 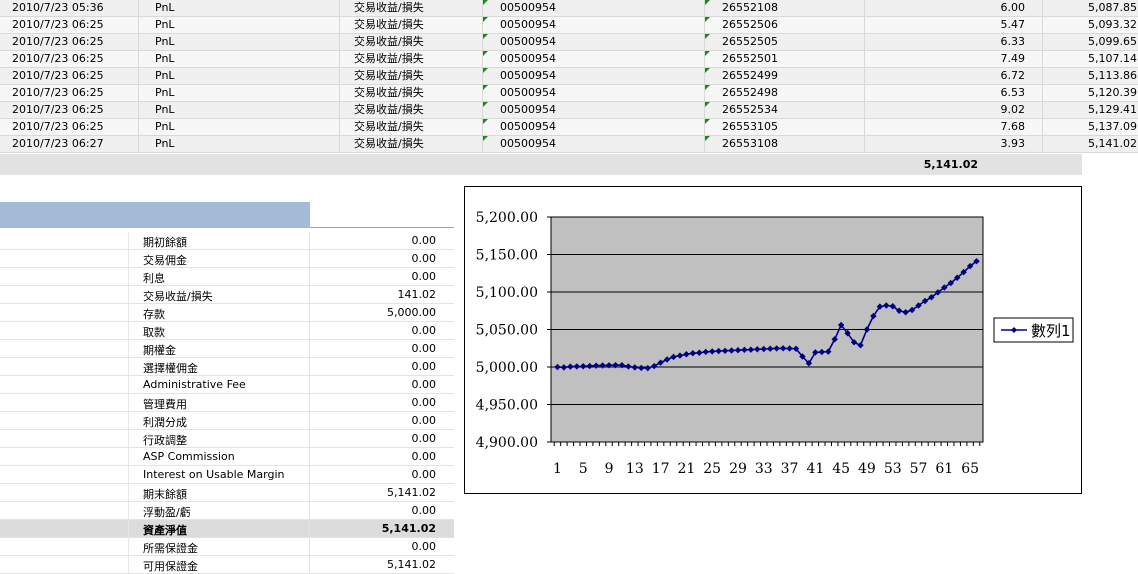 What do you see at coordinates (154, 314) in the screenshot?
I see `summary-label: 存款` at bounding box center [154, 314].